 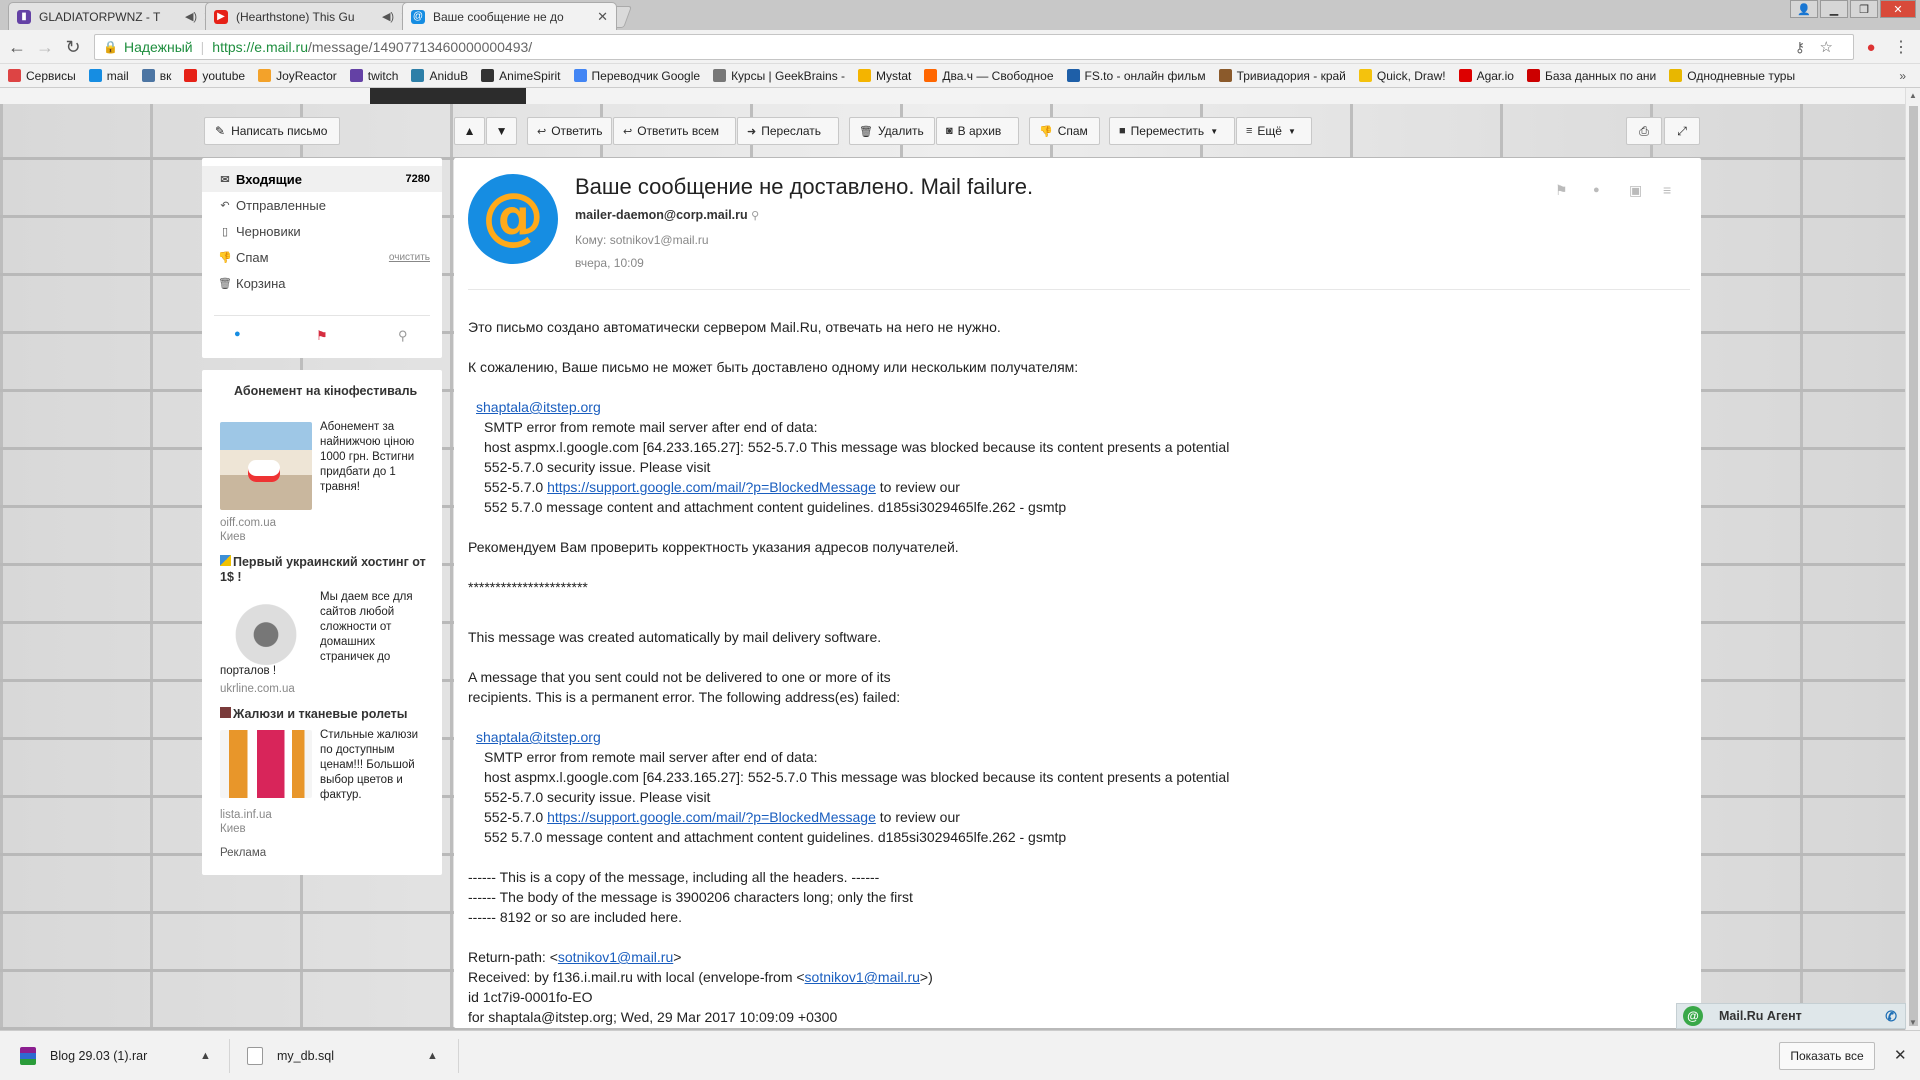 What do you see at coordinates (322, 205) in the screenshot?
I see `folder-sent: ↶ Отправленные` at bounding box center [322, 205].